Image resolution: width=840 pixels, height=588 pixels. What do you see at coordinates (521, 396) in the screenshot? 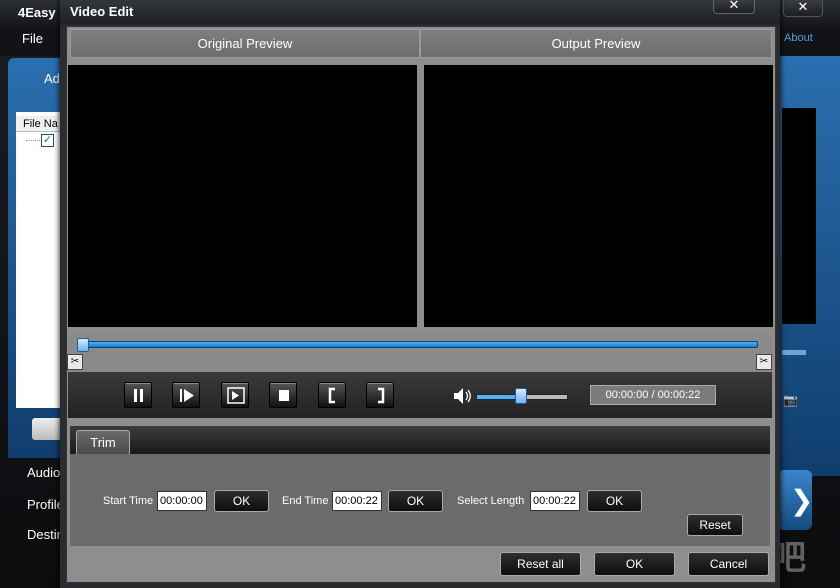
I see `volume-slider-thumb` at bounding box center [521, 396].